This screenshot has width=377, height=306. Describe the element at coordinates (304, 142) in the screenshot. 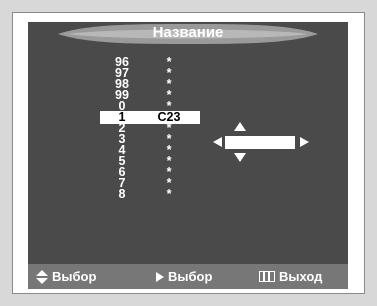

I see `right-arrow-icon` at that location.